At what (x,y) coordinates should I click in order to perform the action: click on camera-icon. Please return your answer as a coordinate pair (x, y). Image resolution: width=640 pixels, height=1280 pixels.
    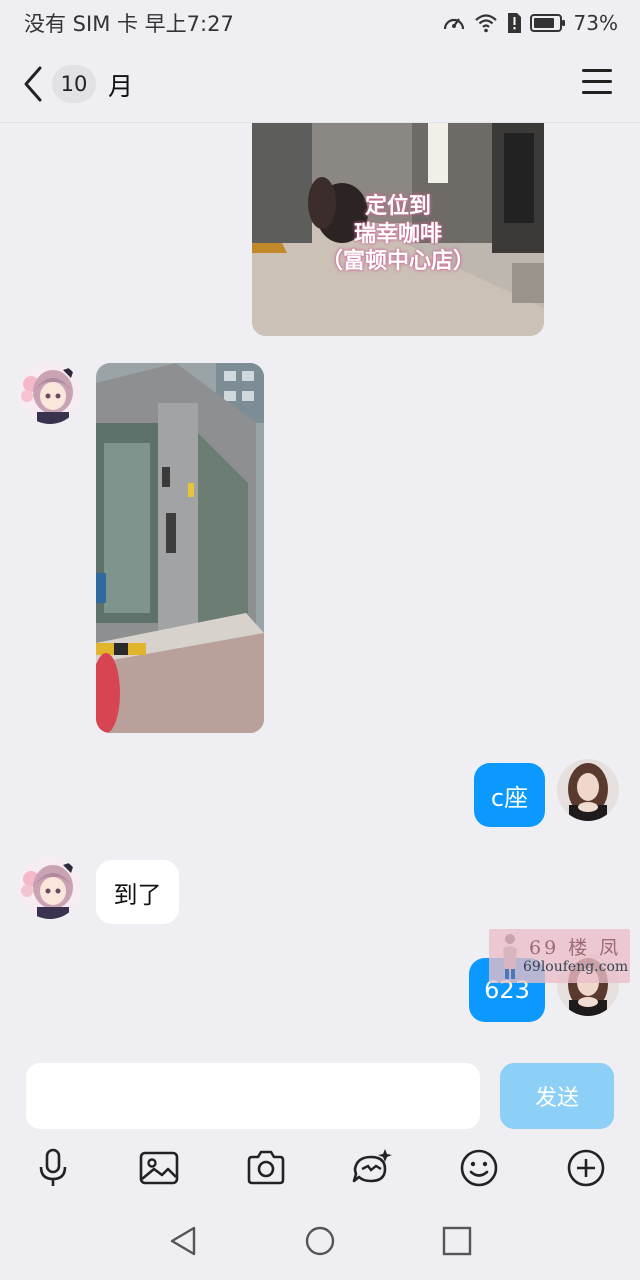
    Looking at the image, I should click on (266, 1168).